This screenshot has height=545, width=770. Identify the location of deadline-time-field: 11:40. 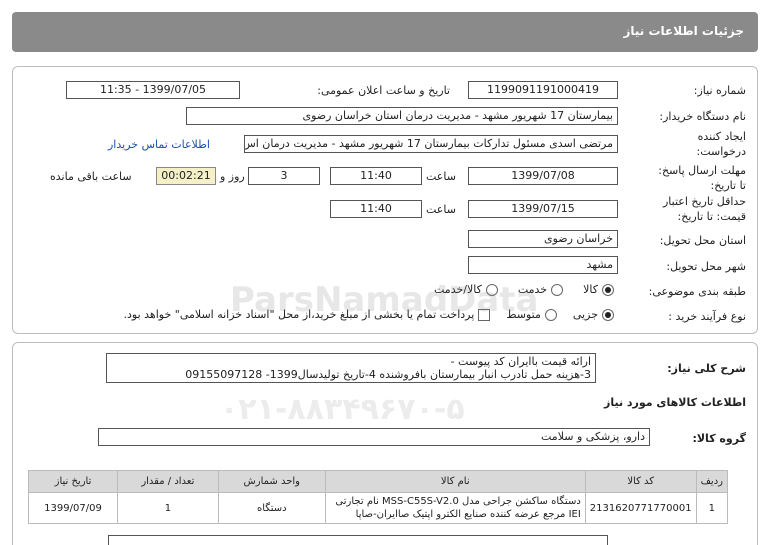
(376, 176).